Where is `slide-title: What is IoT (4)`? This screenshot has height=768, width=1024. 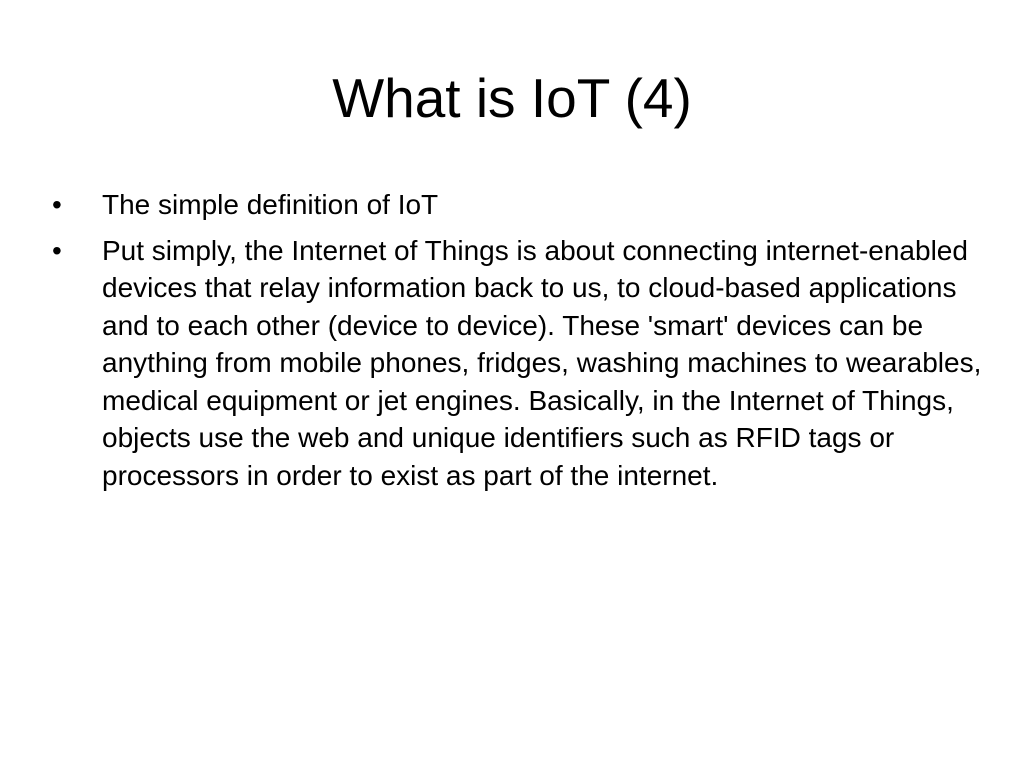 slide-title: What is IoT (4) is located at coordinates (512, 98).